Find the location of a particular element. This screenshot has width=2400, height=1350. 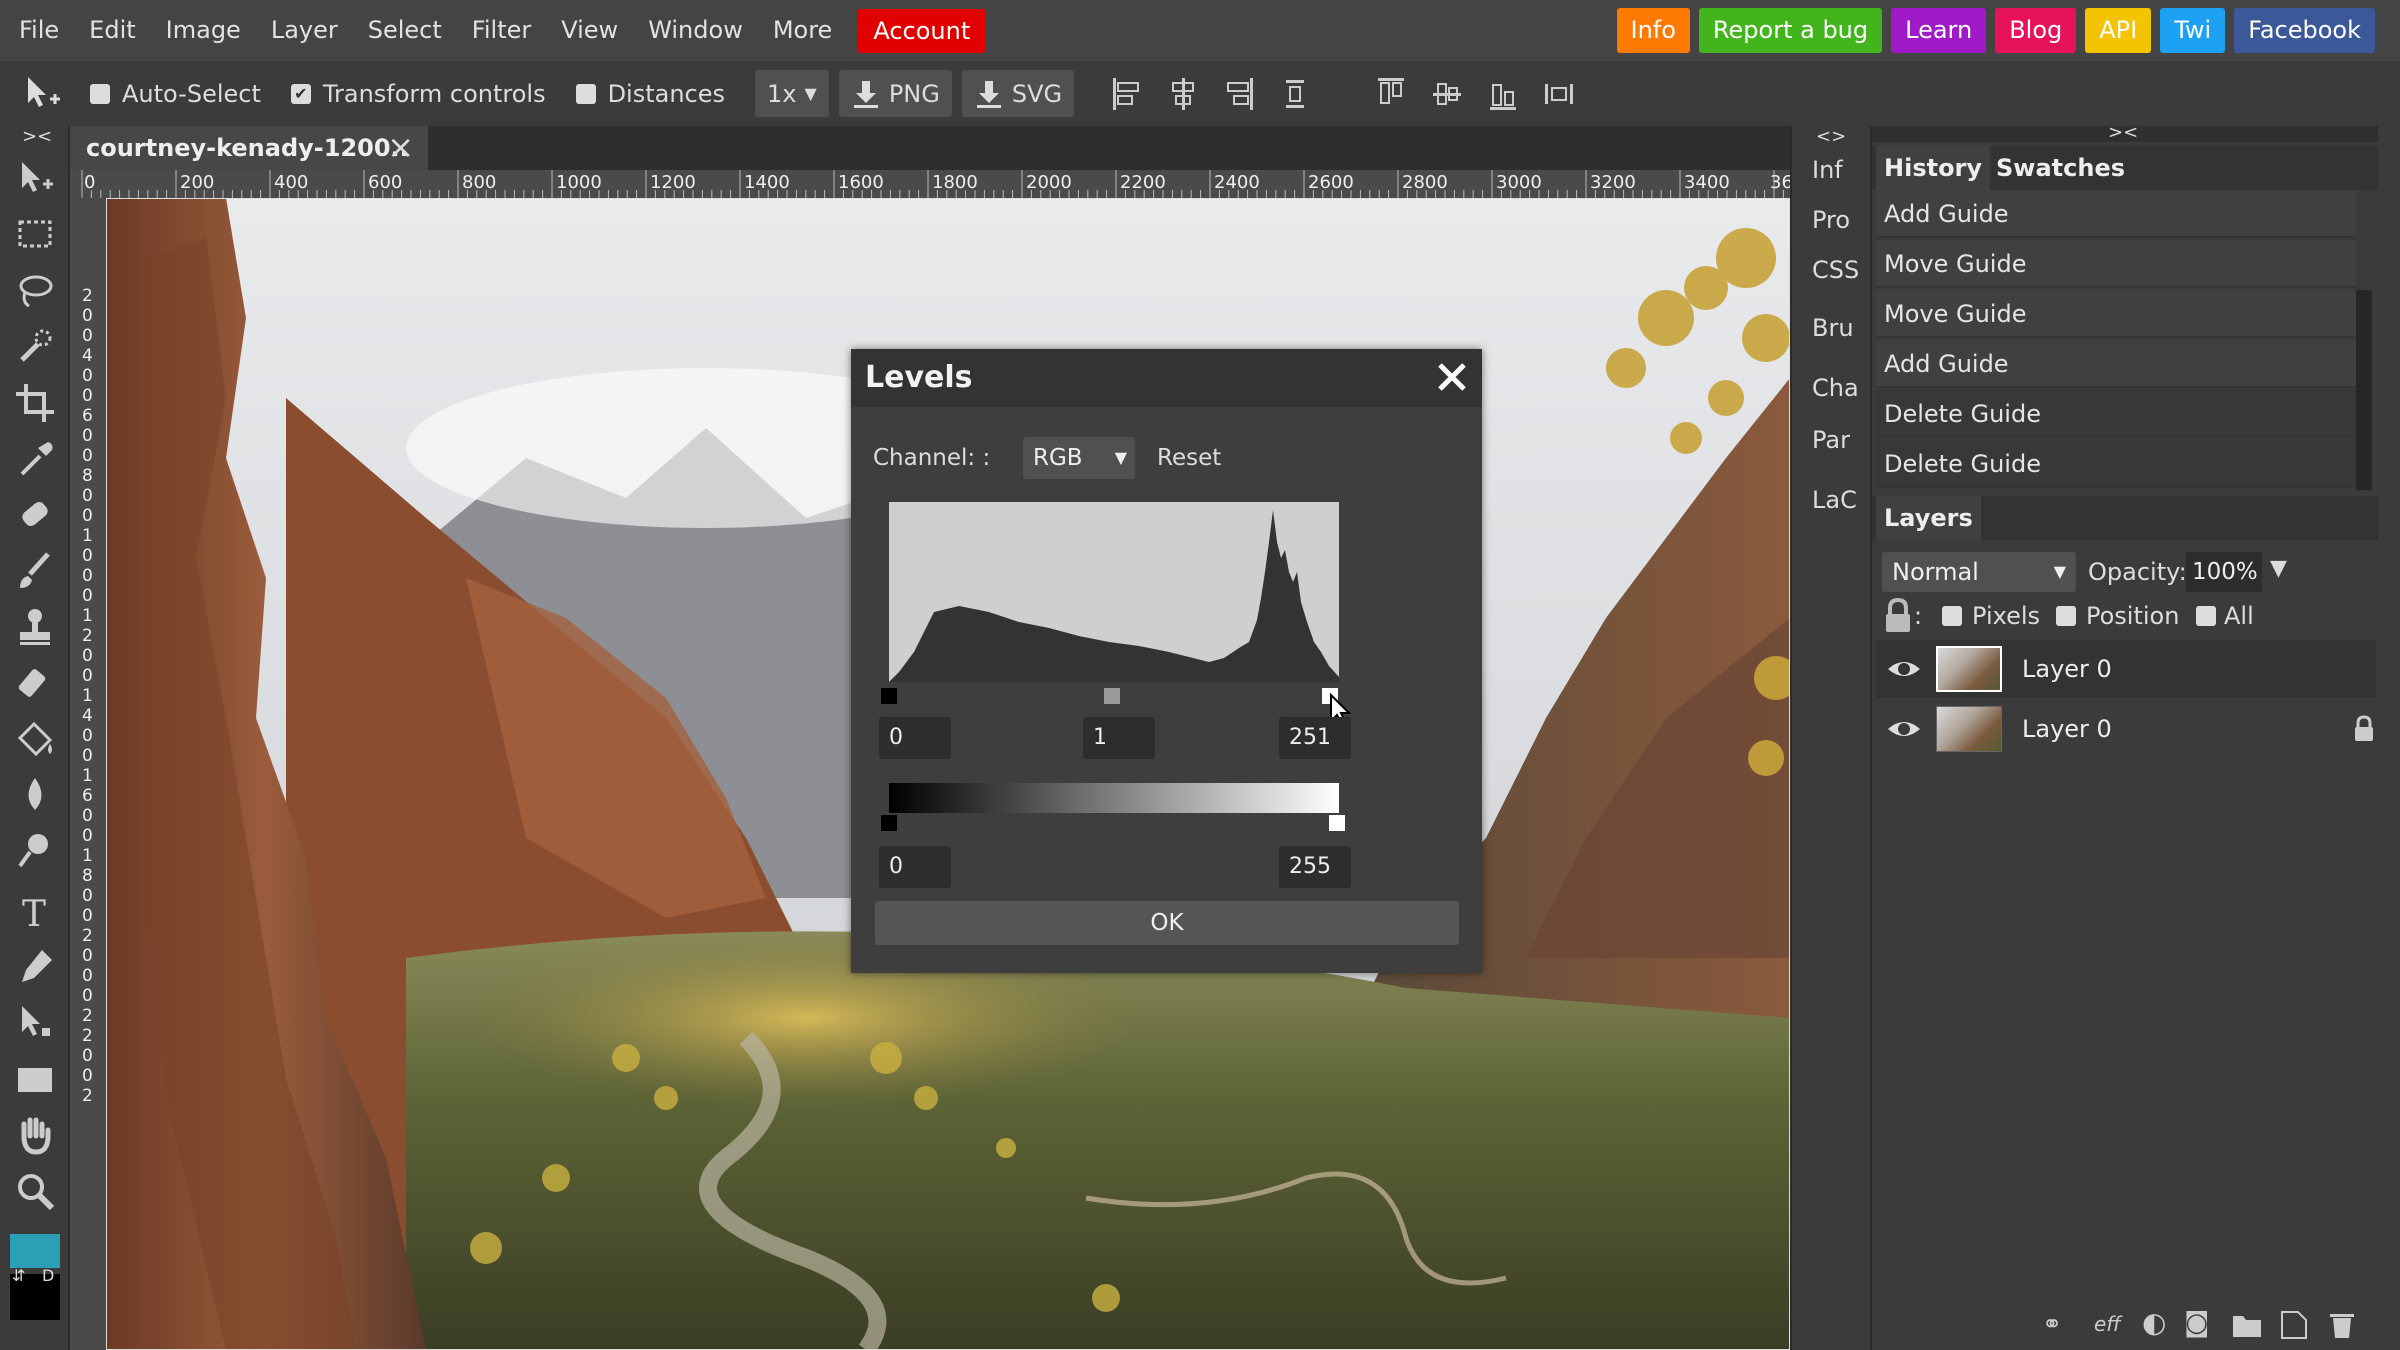

link-layers-icon: ⚭ is located at coordinates (2052, 1324).